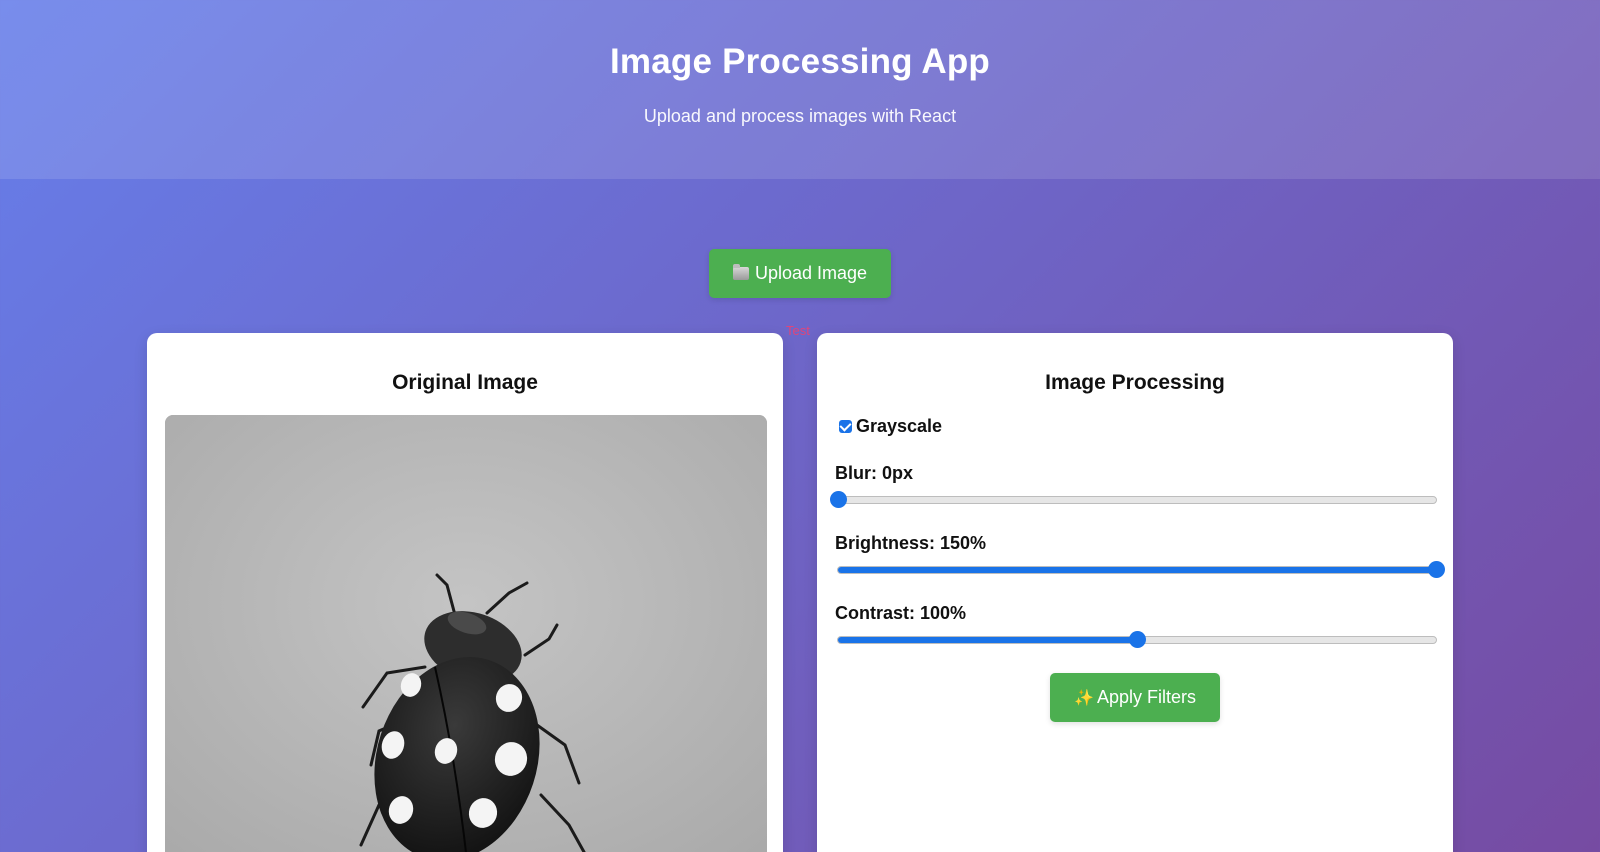  I want to click on contrast-label: Contrast: 100%, so click(901, 613).